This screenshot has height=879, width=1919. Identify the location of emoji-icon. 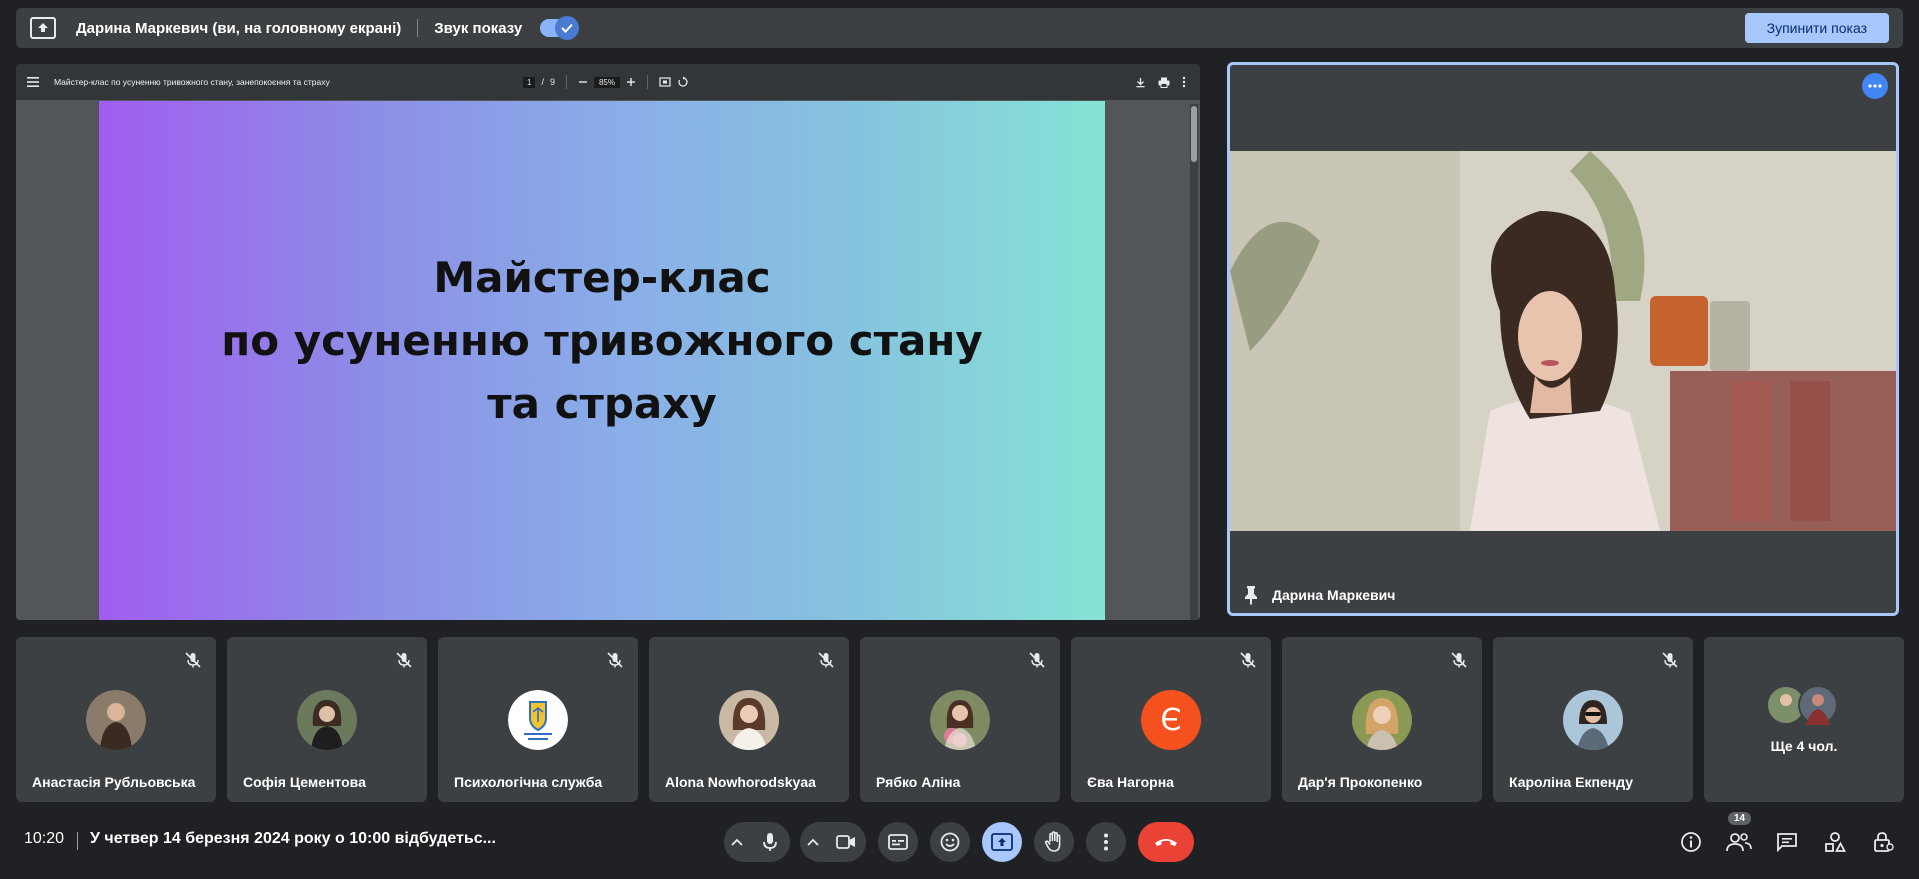
(950, 842).